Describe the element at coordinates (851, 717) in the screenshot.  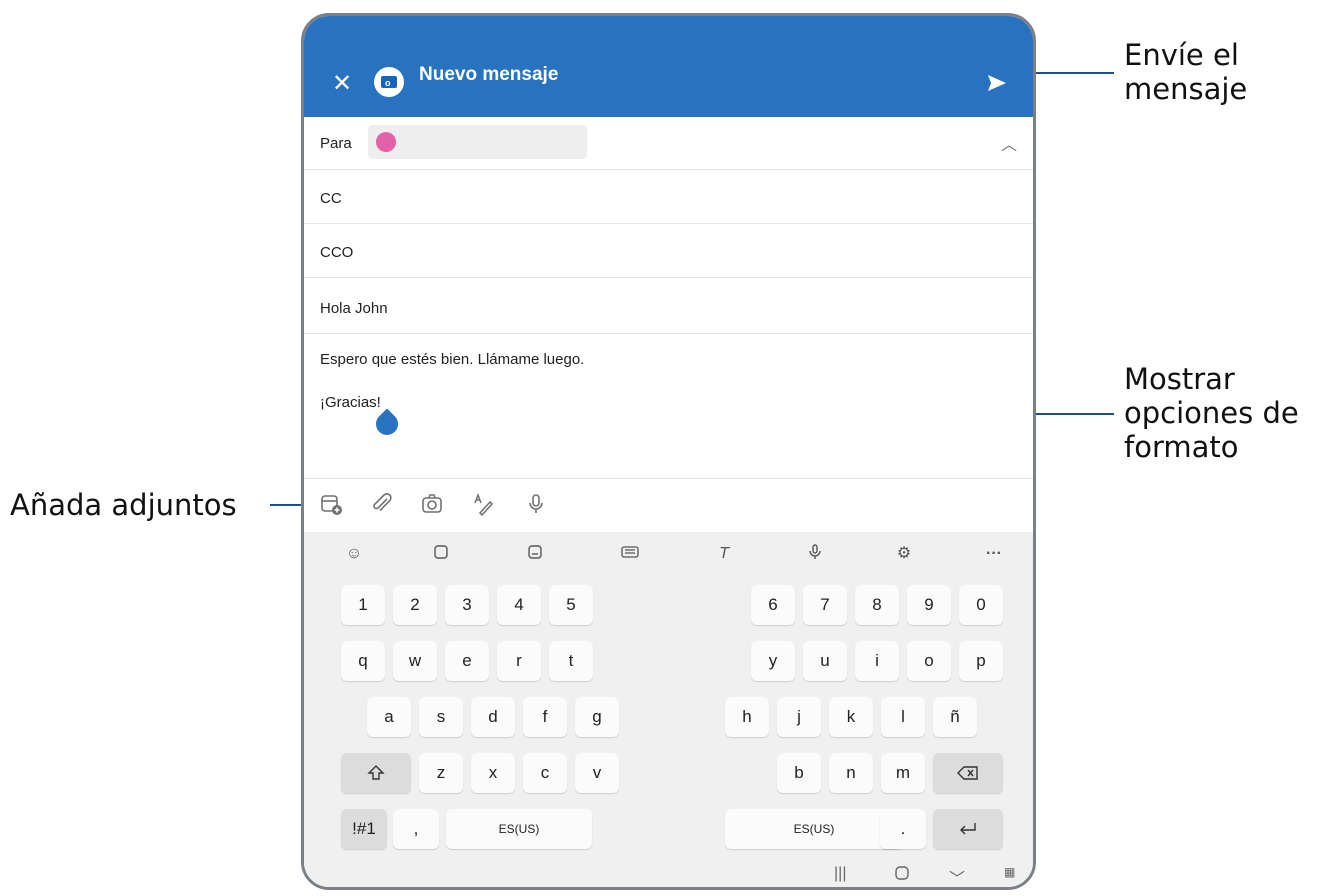
I see `key-k: k` at that location.